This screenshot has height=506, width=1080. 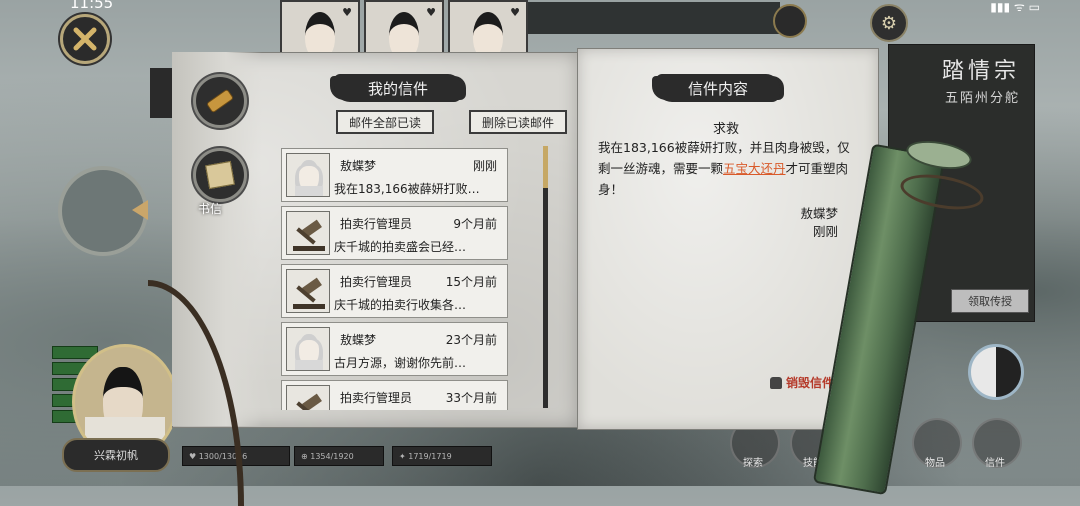 What do you see at coordinates (140, 210) in the screenshot?
I see `dial-arrow-icon` at bounding box center [140, 210].